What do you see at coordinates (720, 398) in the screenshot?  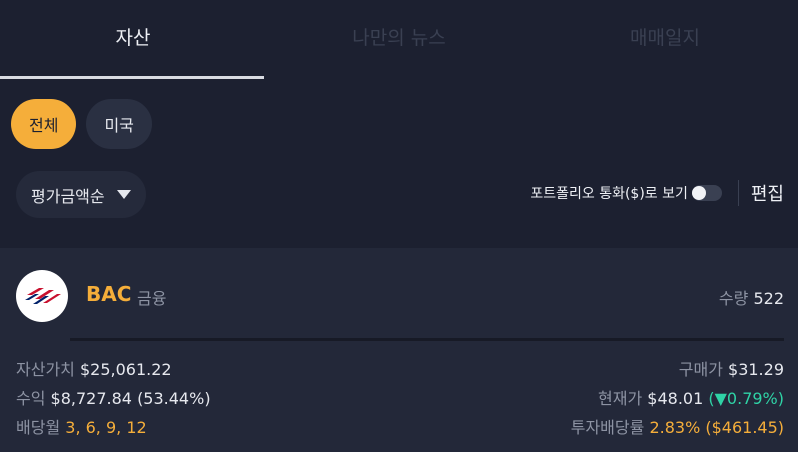 I see `triangle-down-icon: ▼` at bounding box center [720, 398].